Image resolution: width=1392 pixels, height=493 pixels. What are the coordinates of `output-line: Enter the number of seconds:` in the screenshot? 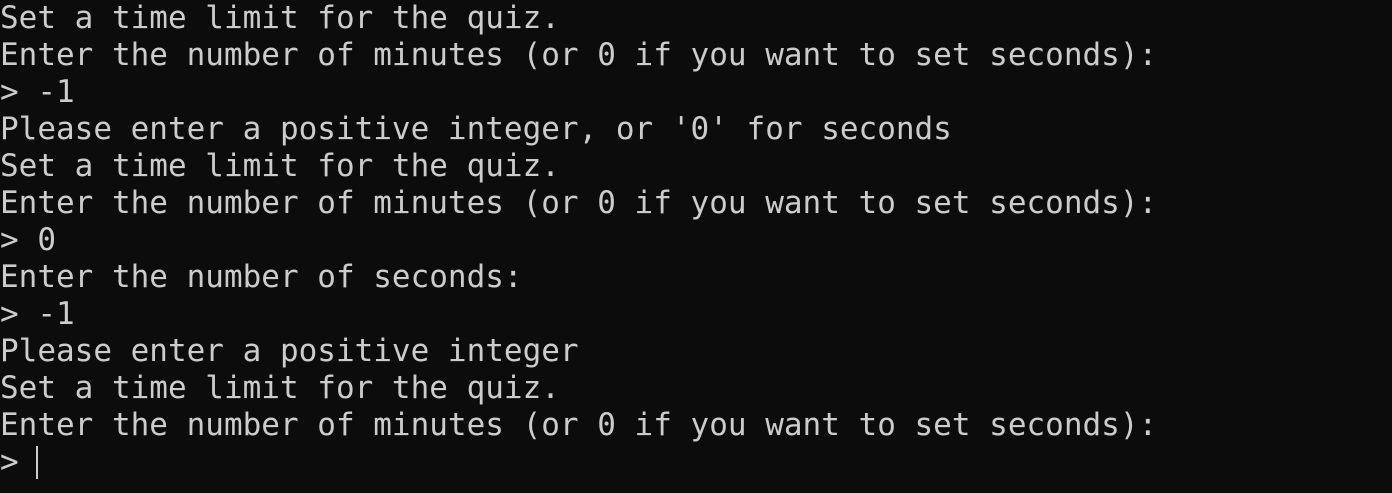 It's located at (261, 277).